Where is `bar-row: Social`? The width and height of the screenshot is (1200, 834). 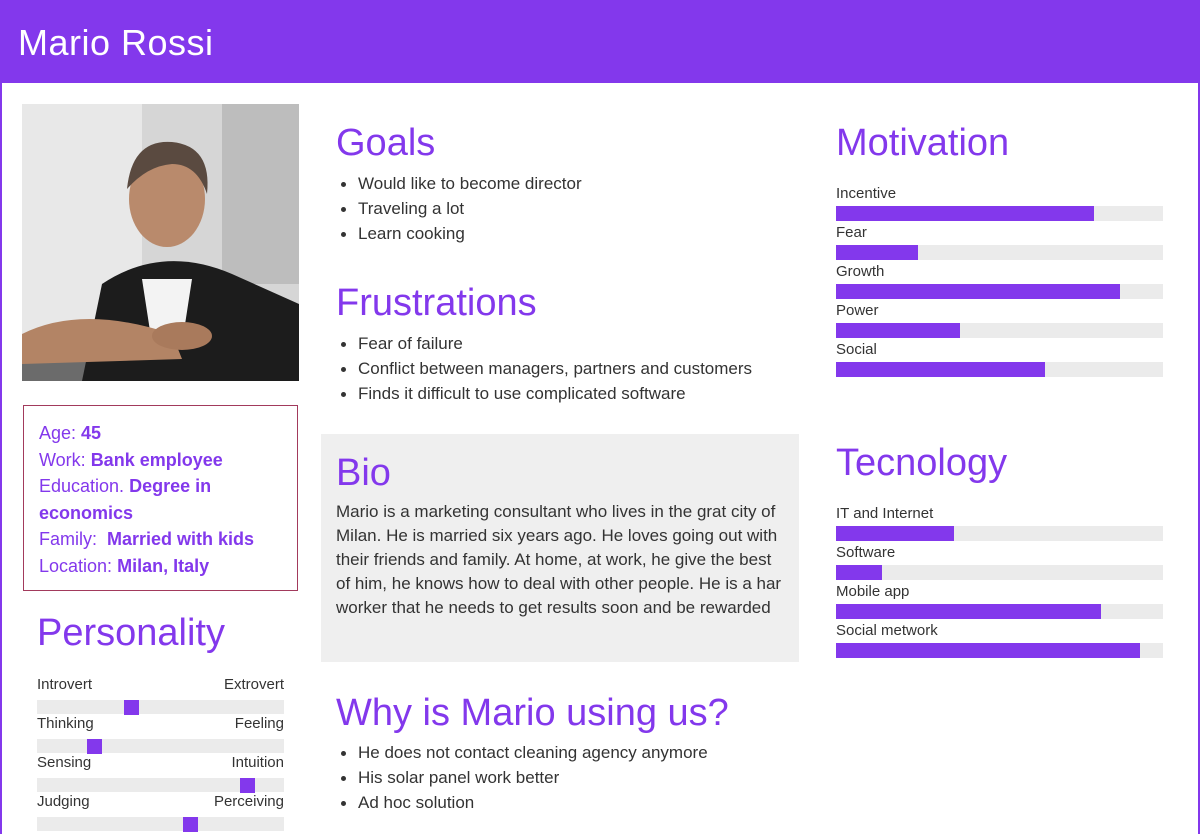 bar-row: Social is located at coordinates (999, 359).